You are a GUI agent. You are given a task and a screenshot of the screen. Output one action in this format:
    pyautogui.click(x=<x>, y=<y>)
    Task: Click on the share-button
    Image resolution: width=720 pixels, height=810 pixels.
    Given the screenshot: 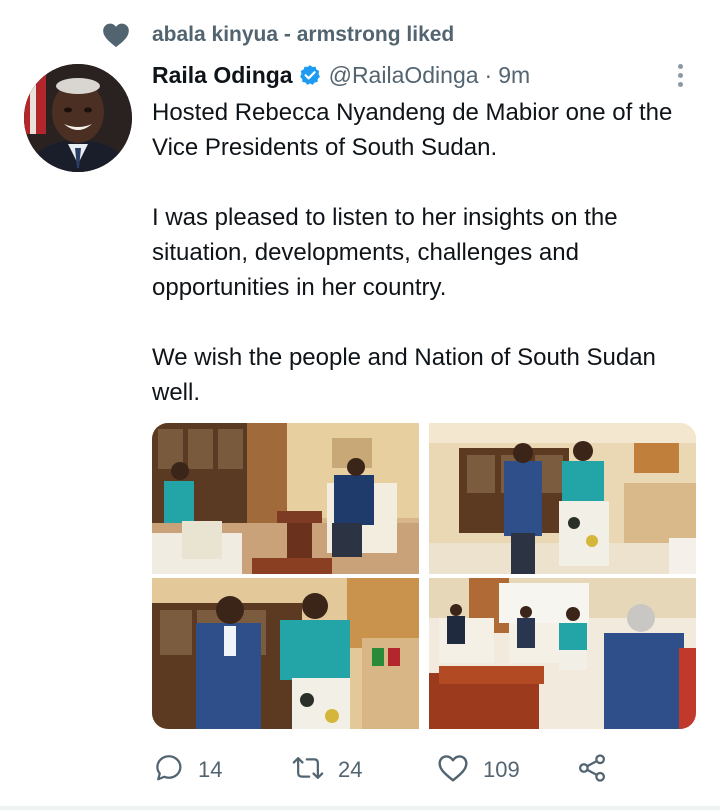 What is the action you would take?
    pyautogui.click(x=592, y=770)
    